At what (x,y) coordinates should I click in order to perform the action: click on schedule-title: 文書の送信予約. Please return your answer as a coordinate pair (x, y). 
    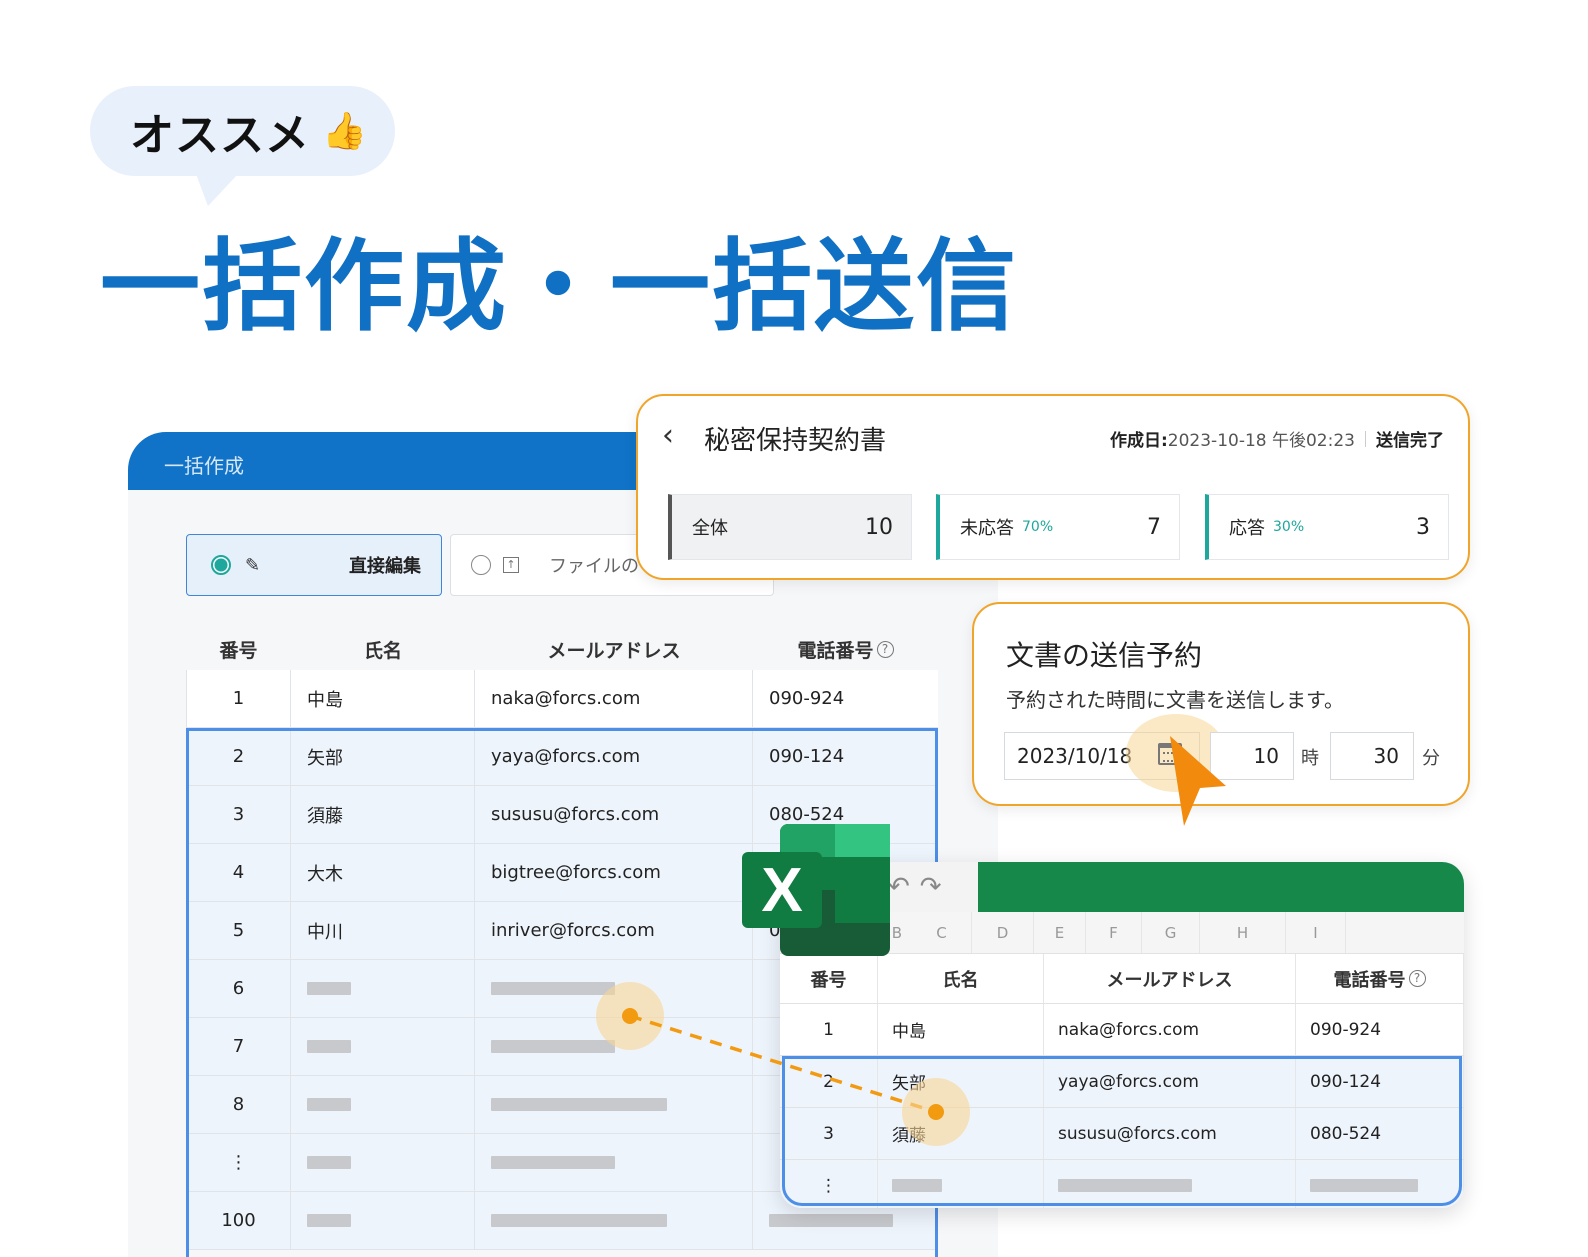
    Looking at the image, I should click on (1104, 655).